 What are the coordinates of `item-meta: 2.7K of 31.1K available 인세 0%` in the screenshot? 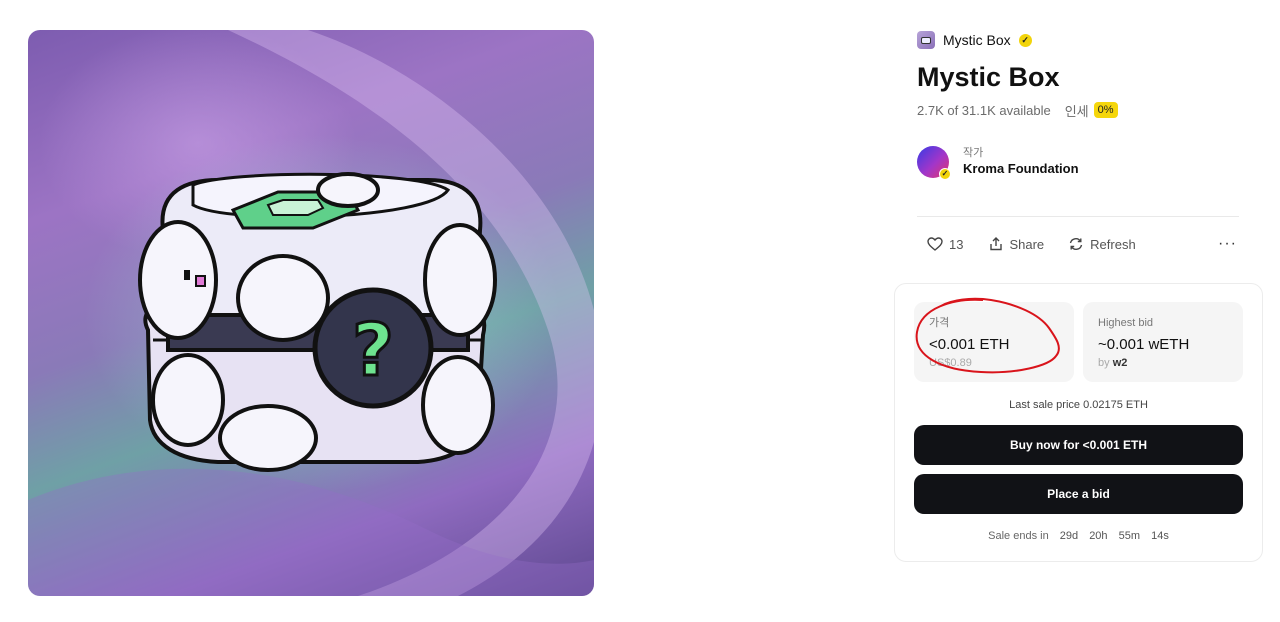 It's located at (1017, 110).